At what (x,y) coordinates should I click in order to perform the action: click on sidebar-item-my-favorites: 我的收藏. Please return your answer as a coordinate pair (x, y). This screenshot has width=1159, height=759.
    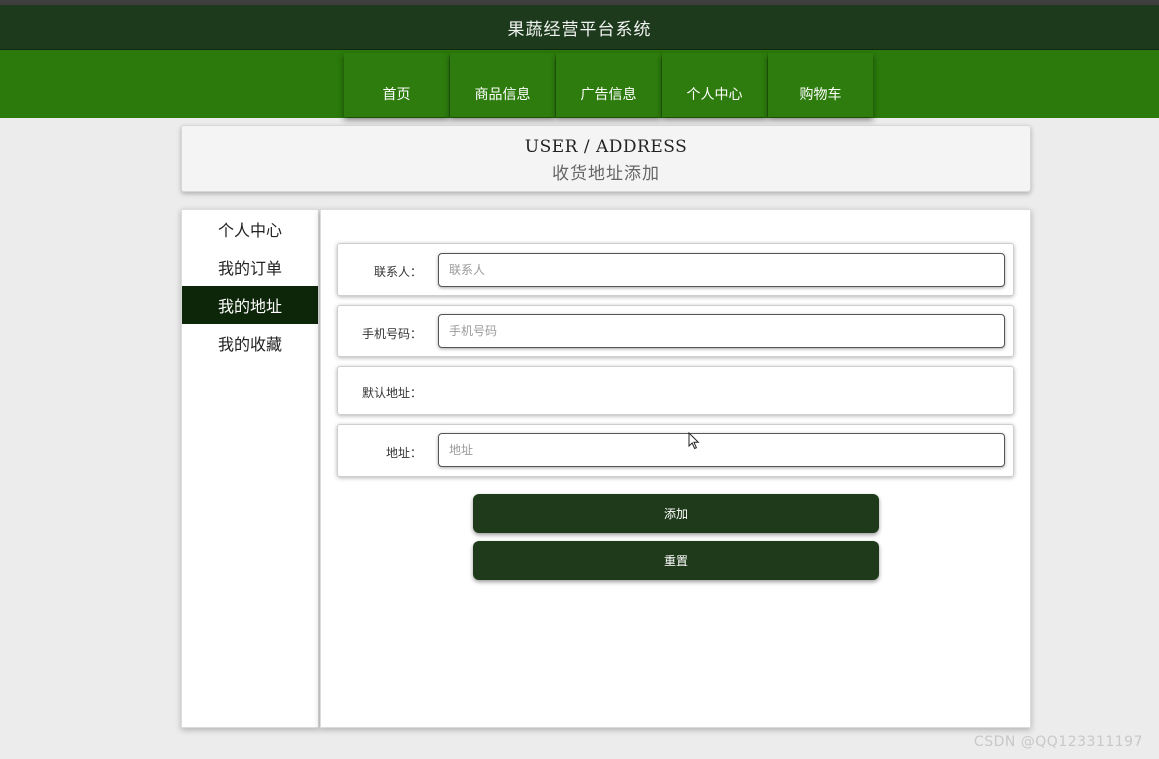
    Looking at the image, I should click on (250, 343).